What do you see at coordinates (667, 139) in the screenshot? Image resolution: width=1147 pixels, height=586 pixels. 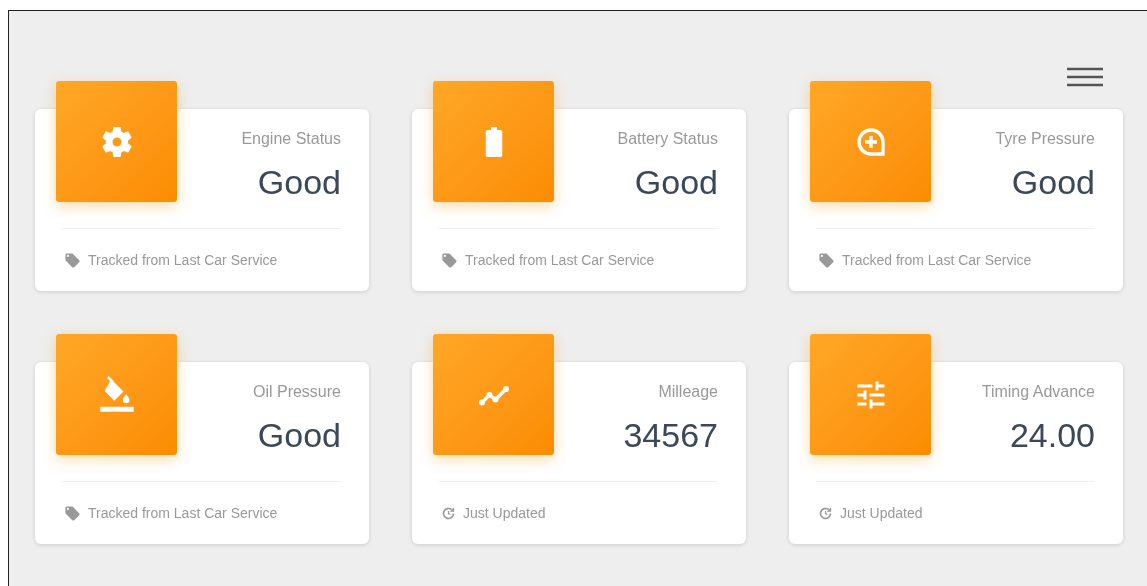 I see `card-title: Battery Status` at bounding box center [667, 139].